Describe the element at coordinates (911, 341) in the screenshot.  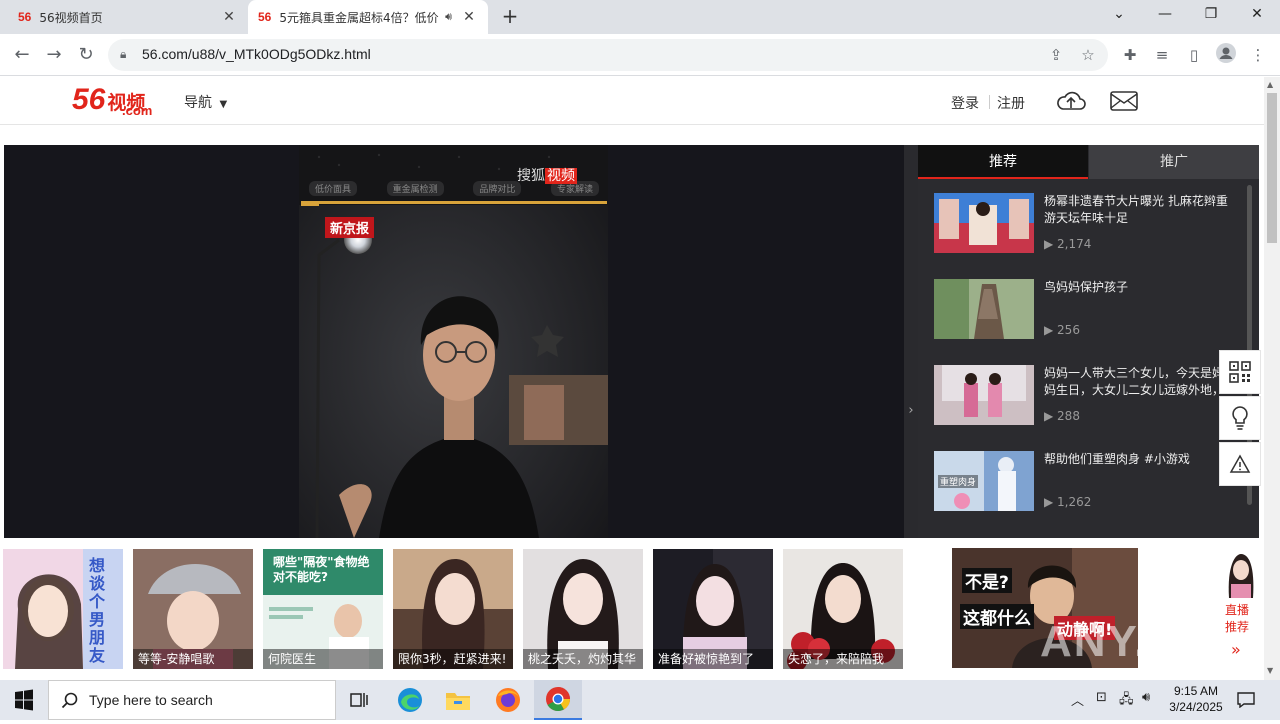
I see `collapse-panel-chevron-icon: ›` at that location.